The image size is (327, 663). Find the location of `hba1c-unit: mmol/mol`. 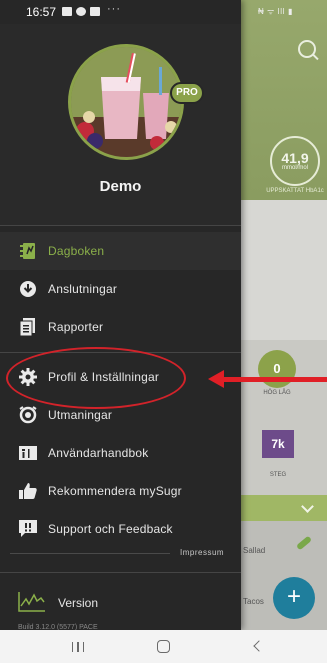

hba1c-unit: mmol/mol is located at coordinates (294, 167).